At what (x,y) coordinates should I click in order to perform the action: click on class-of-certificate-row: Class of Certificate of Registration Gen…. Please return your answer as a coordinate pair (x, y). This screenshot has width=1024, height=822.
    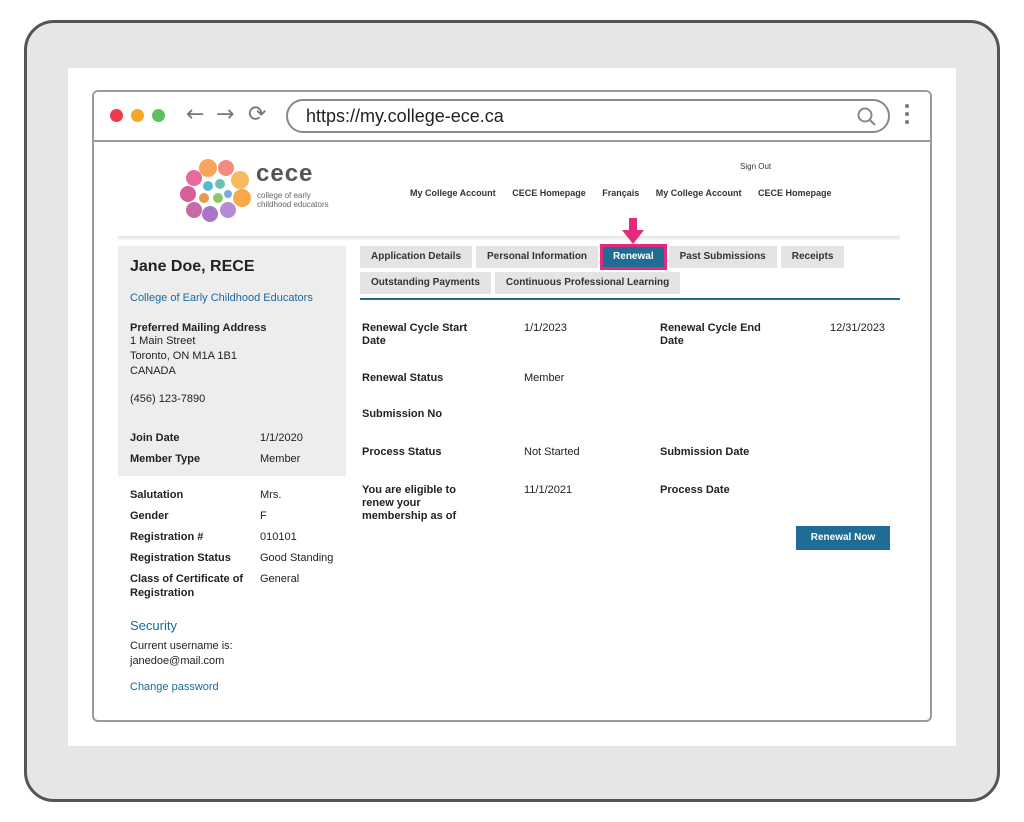
    Looking at the image, I should click on (232, 586).